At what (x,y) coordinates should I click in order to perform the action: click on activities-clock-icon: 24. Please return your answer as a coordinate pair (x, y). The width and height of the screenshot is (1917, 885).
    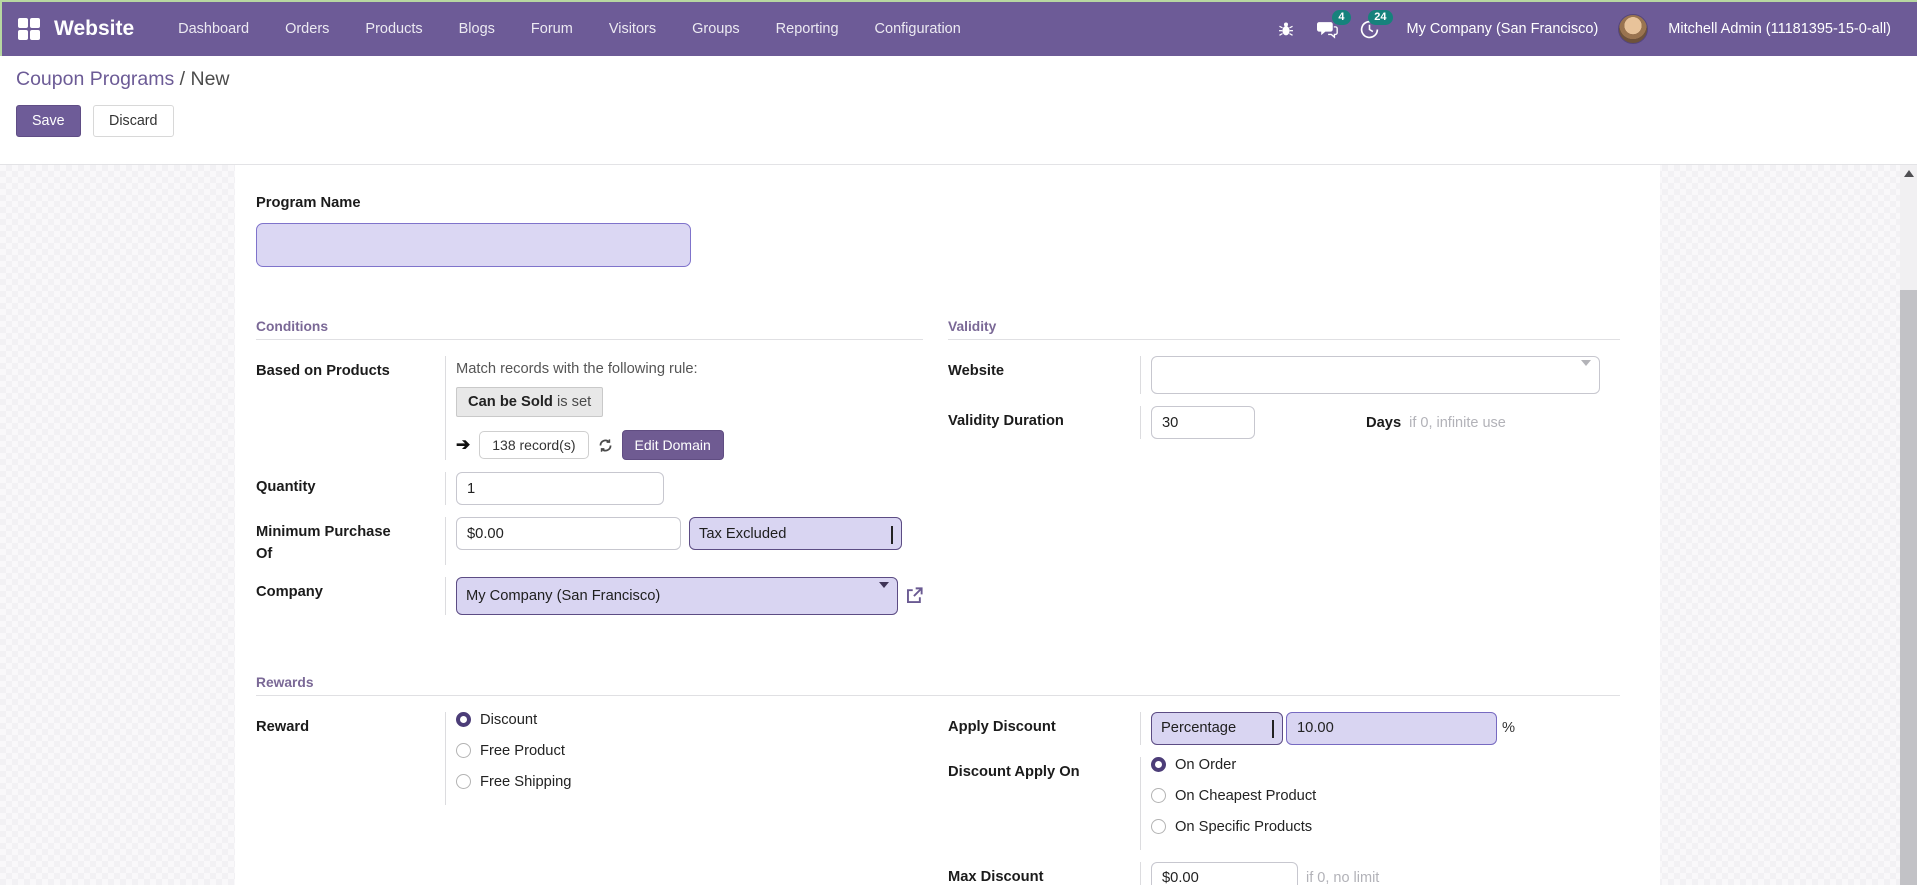
    Looking at the image, I should click on (1373, 28).